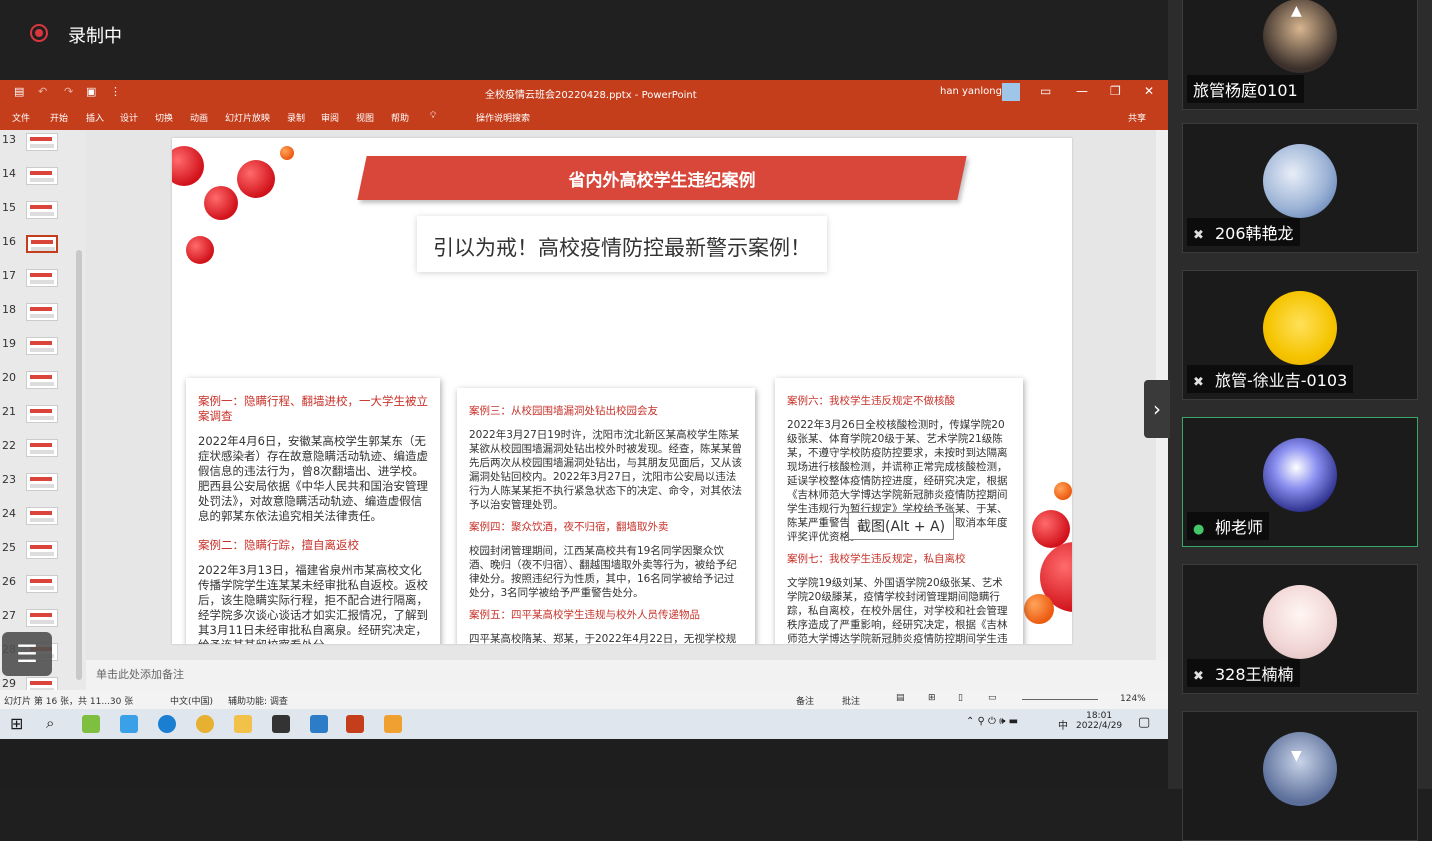 This screenshot has width=1432, height=841. Describe the element at coordinates (1039, 609) in the screenshot. I see `decor-ball` at that location.